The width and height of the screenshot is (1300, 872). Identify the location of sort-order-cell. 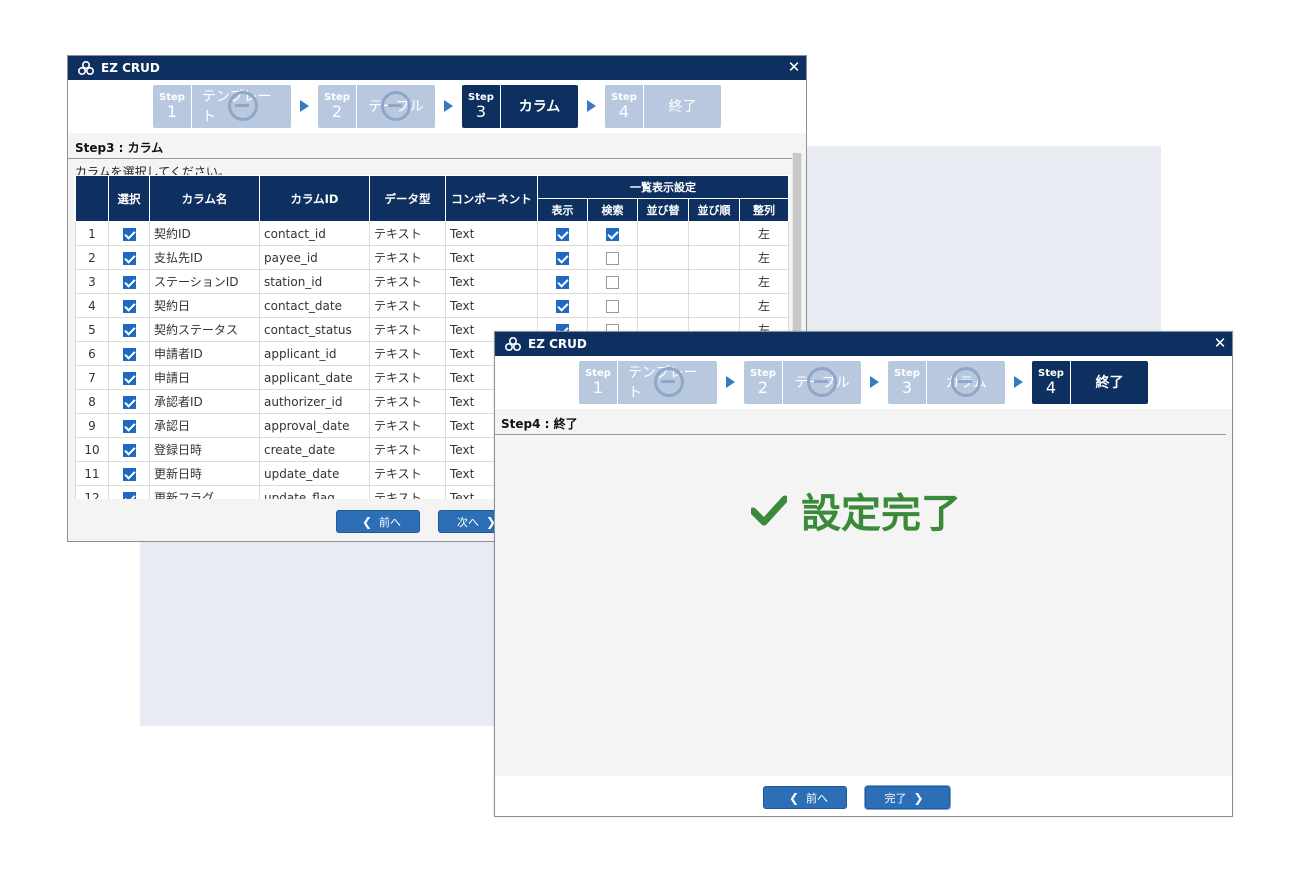
(714, 257).